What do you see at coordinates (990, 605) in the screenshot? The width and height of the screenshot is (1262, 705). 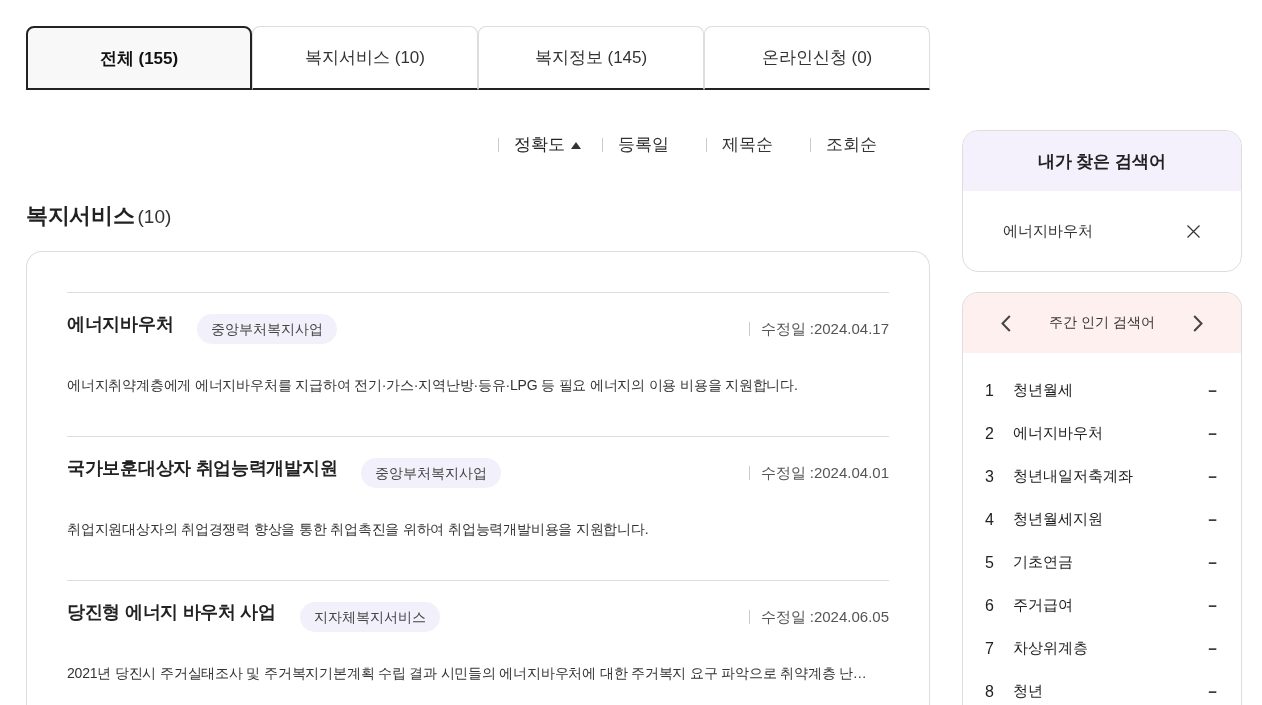 I see `rank-number: 6` at bounding box center [990, 605].